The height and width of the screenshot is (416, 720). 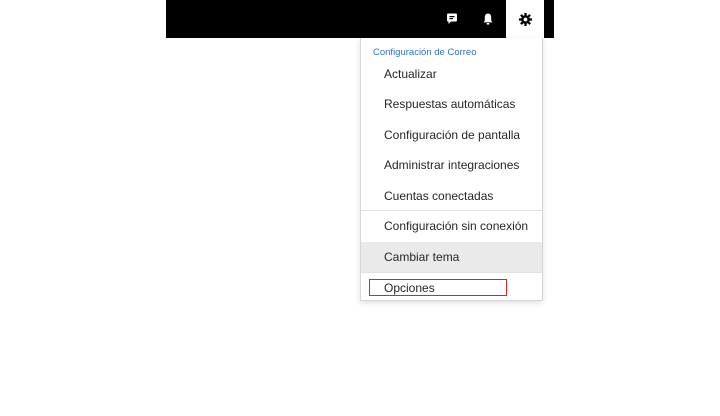 I want to click on gear-icon, so click(x=525, y=19).